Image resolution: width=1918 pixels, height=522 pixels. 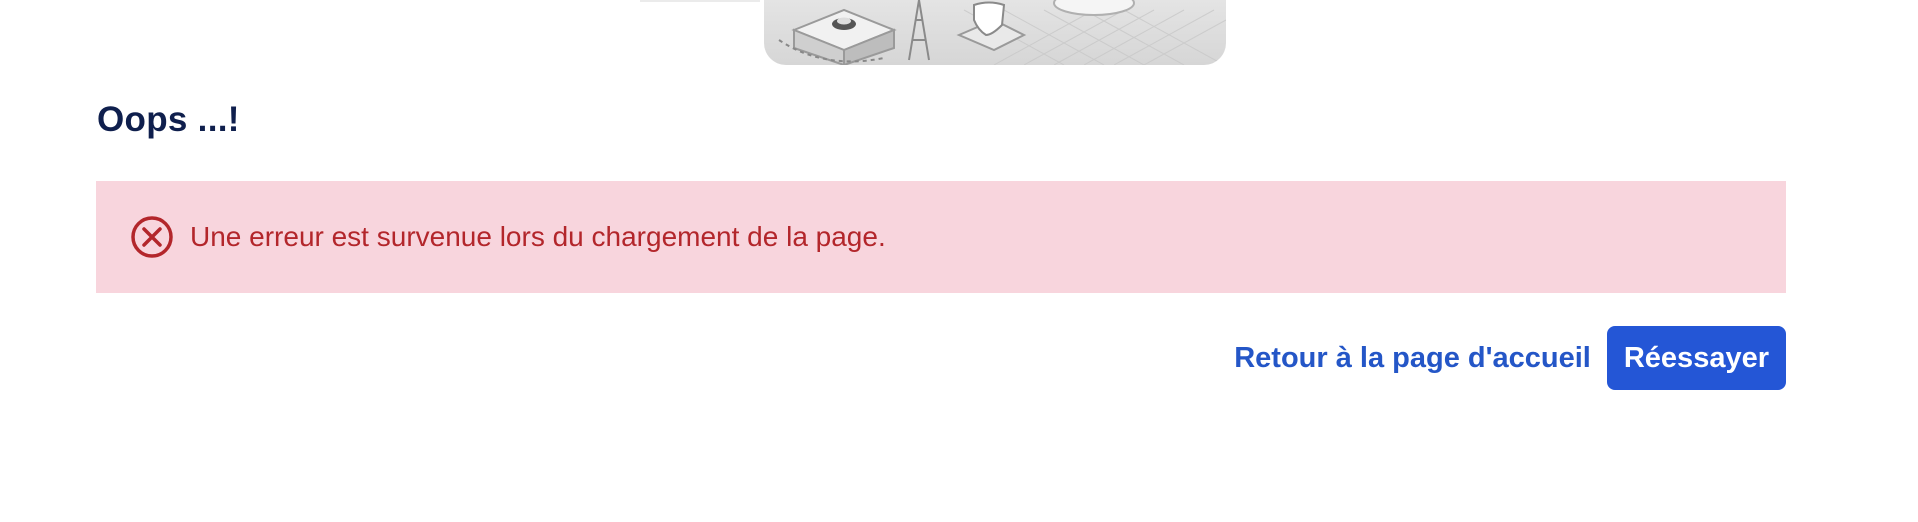 What do you see at coordinates (168, 119) in the screenshot?
I see `page-title: Oops ...!` at bounding box center [168, 119].